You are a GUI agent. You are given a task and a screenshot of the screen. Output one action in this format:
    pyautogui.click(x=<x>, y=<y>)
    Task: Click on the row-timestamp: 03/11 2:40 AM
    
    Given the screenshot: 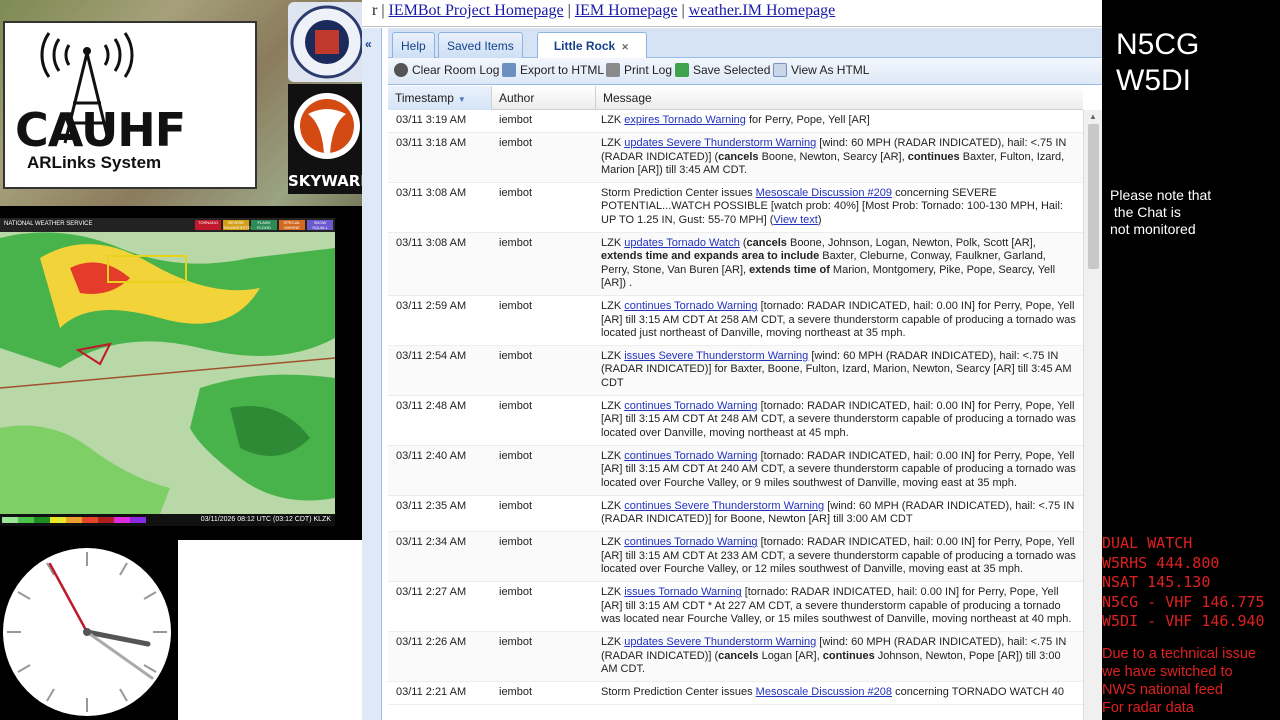 What is the action you would take?
    pyautogui.click(x=431, y=455)
    